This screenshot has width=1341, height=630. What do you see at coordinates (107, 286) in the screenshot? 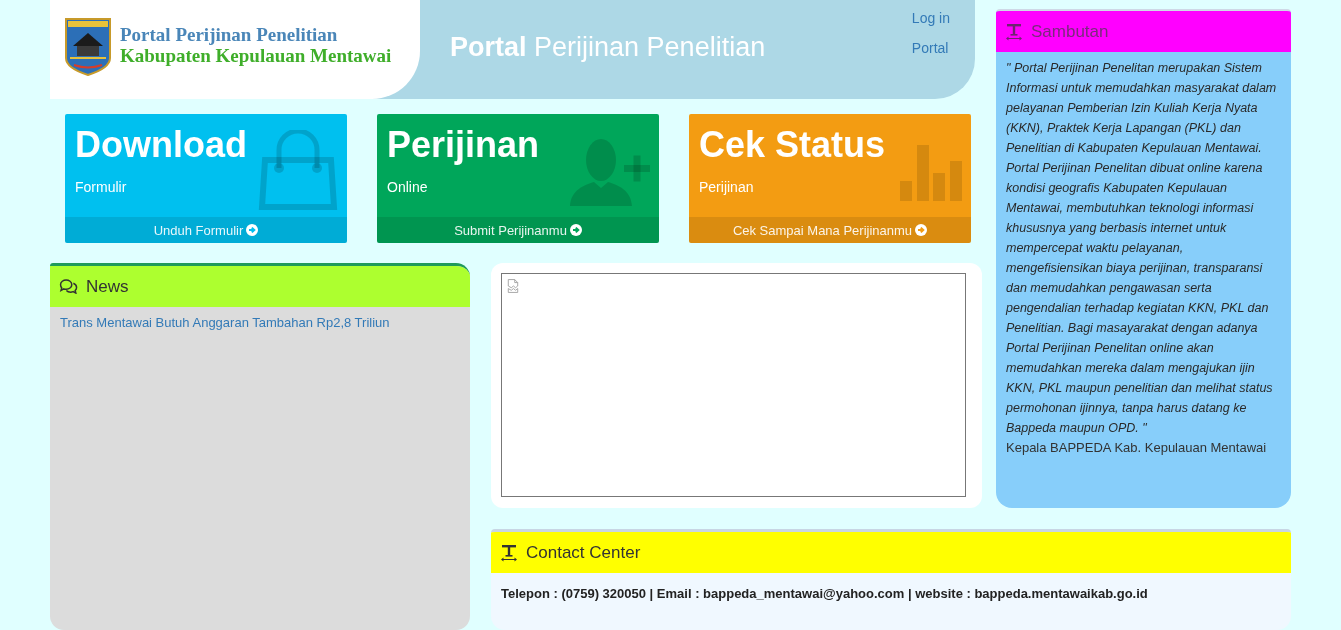
I see `panel-title: News` at bounding box center [107, 286].